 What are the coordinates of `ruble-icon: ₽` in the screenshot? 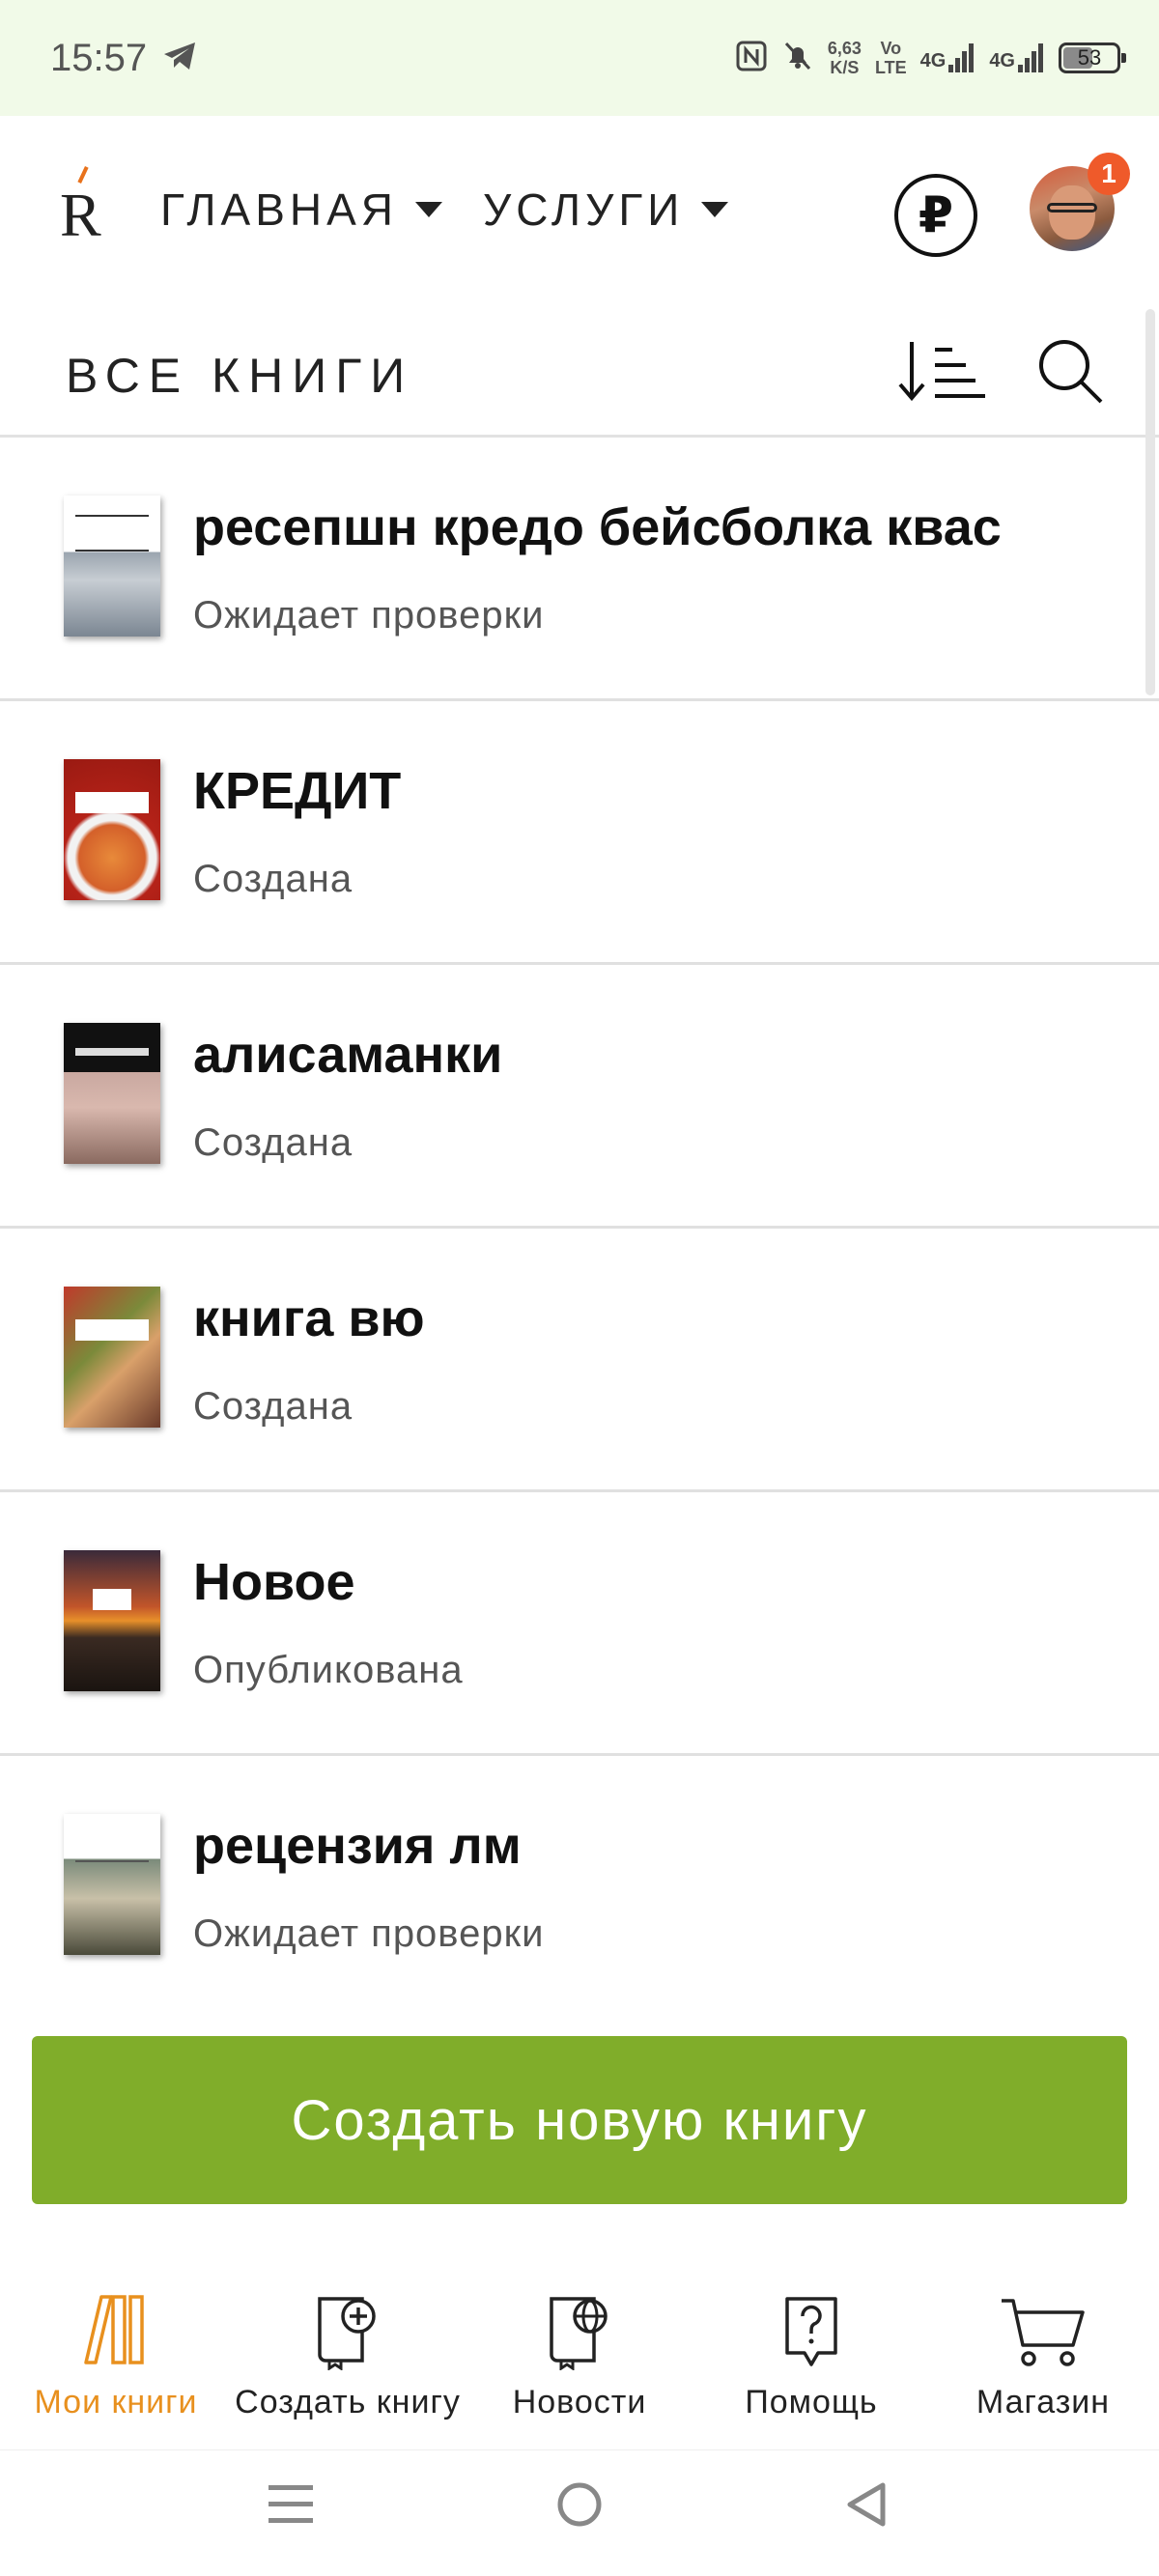 It's located at (936, 215).